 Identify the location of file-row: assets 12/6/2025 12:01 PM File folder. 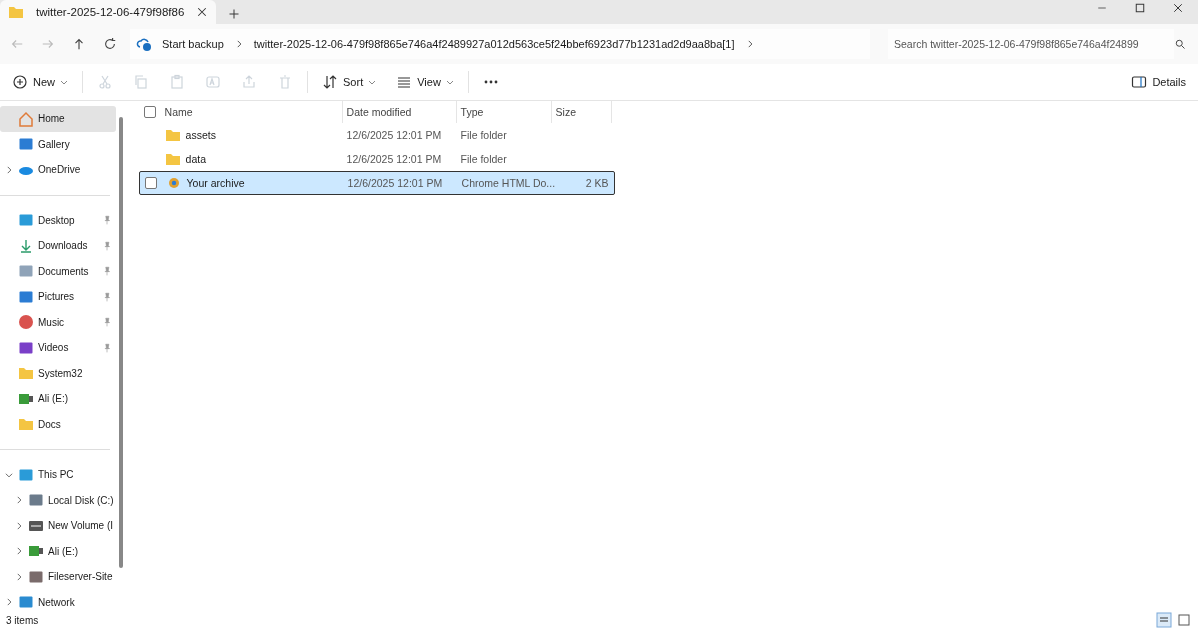
(376, 135).